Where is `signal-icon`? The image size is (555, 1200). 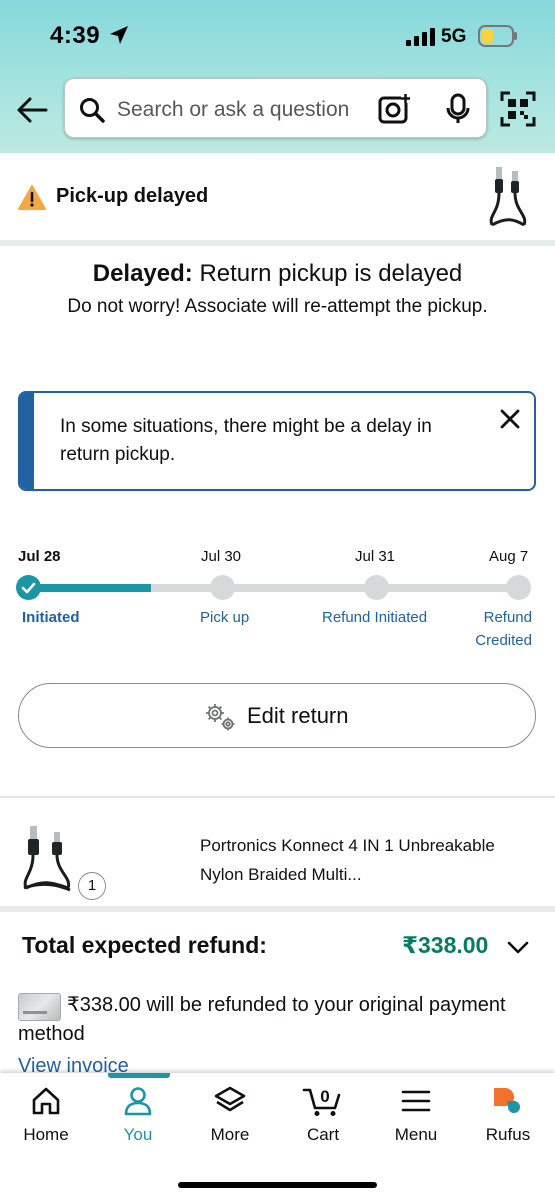 signal-icon is located at coordinates (420, 37).